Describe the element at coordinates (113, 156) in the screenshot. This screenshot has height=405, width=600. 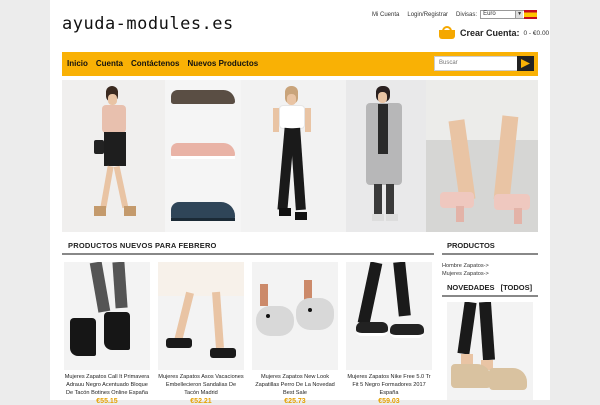
I see `banner-woman-skirt-image` at that location.